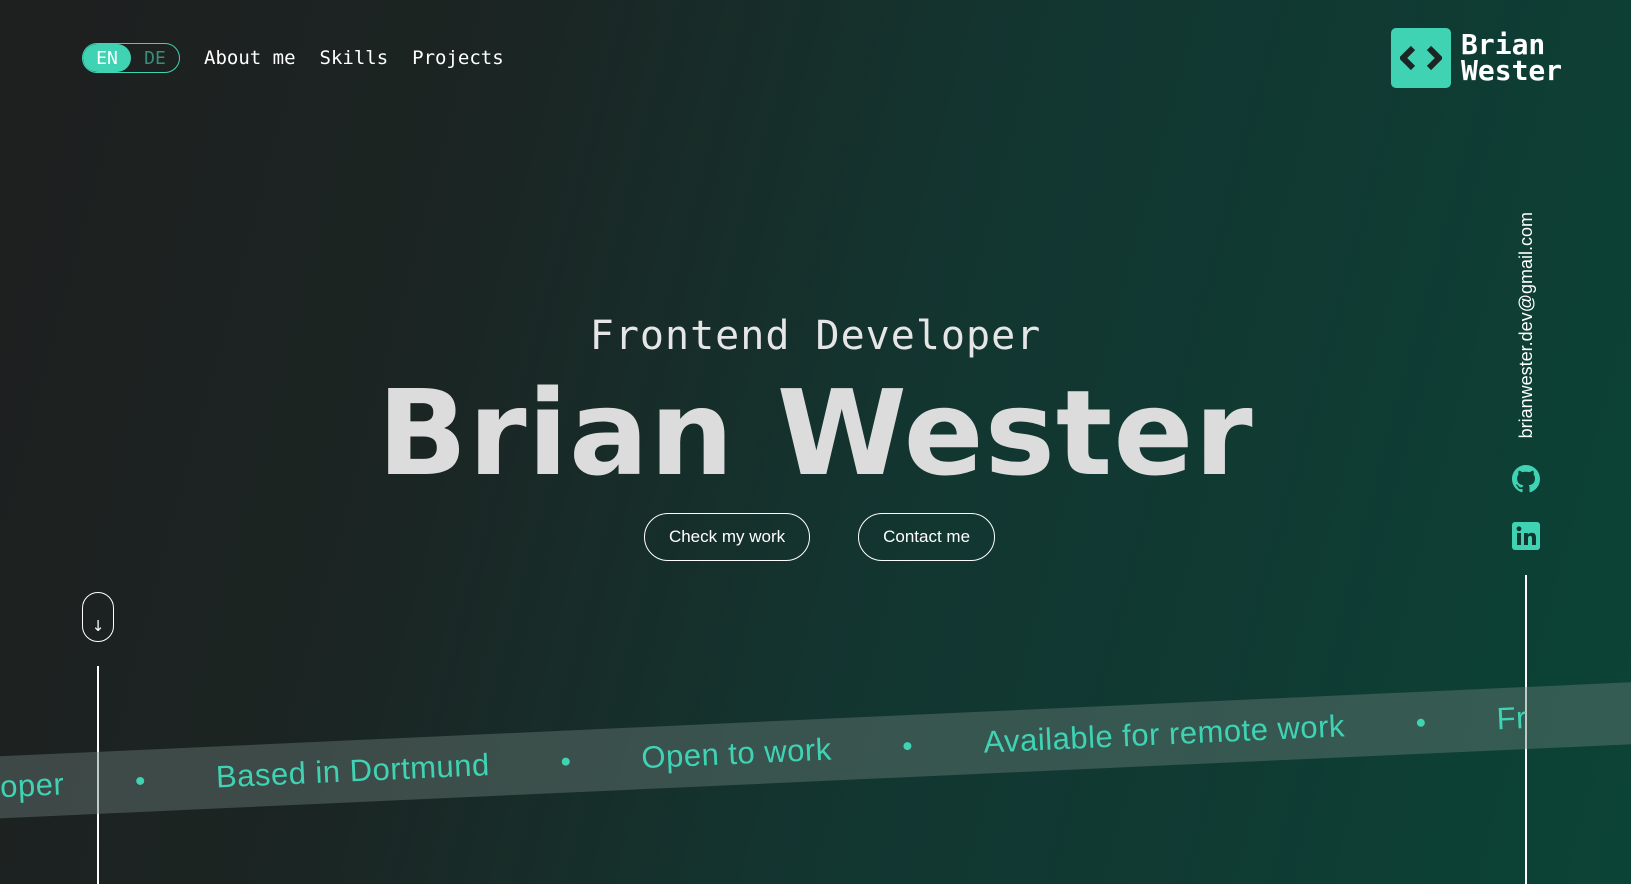 The width and height of the screenshot is (1631, 884). I want to click on linkedin-icon, so click(1526, 536).